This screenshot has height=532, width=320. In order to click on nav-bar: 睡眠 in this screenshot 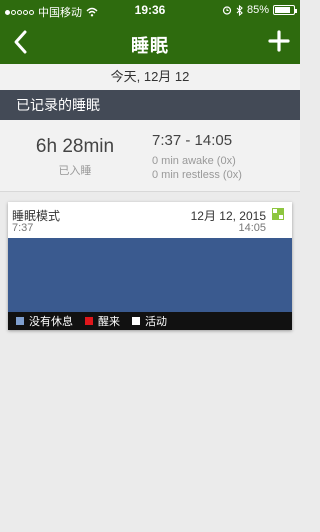, I will do `click(150, 42)`.